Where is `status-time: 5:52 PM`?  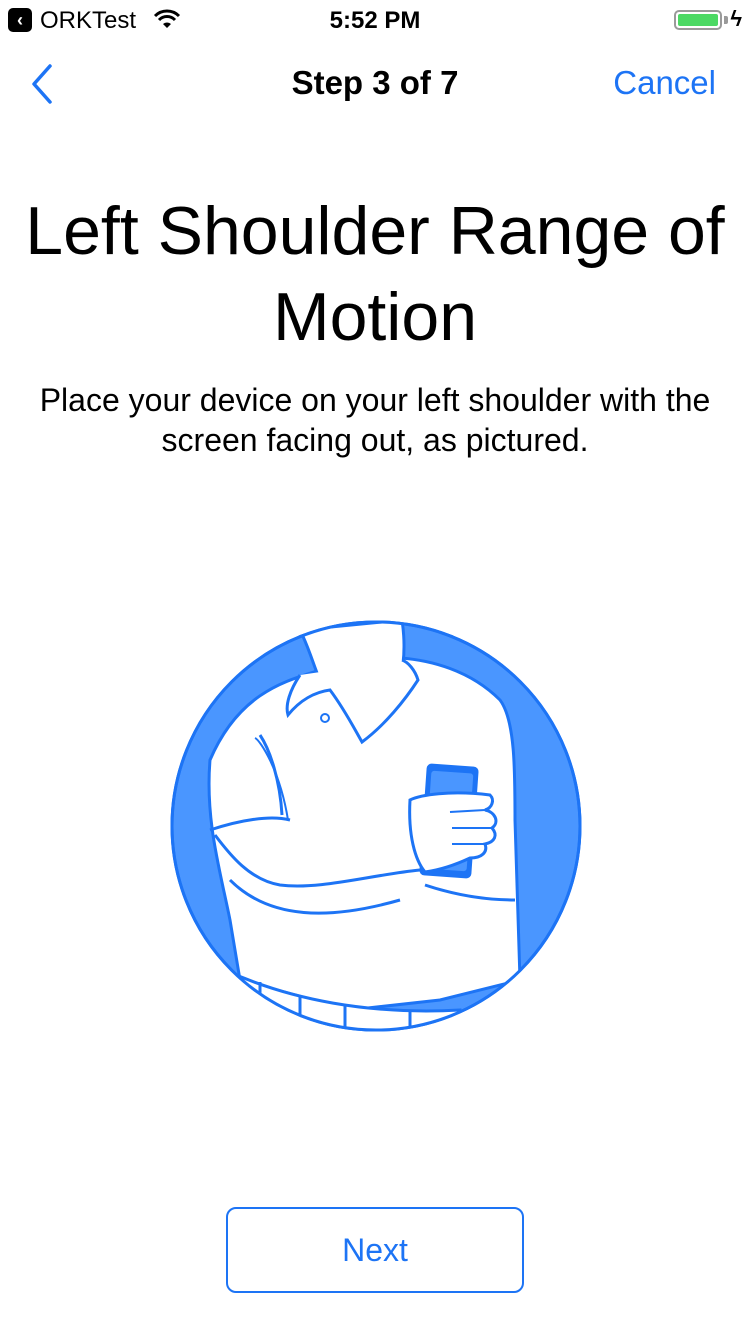 status-time: 5:52 PM is located at coordinates (375, 20).